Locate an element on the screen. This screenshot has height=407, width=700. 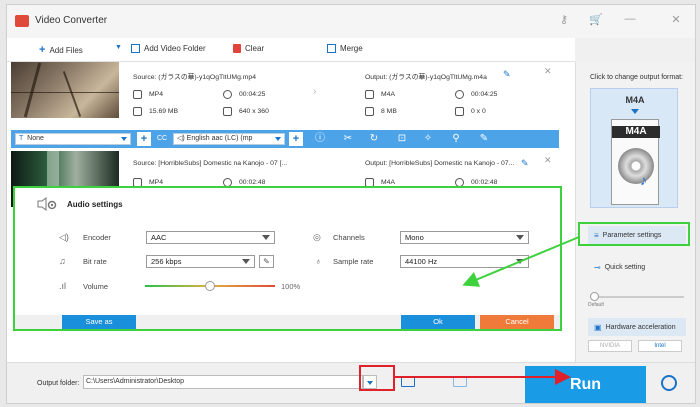
plus-icon: + is located at coordinates (42, 50).